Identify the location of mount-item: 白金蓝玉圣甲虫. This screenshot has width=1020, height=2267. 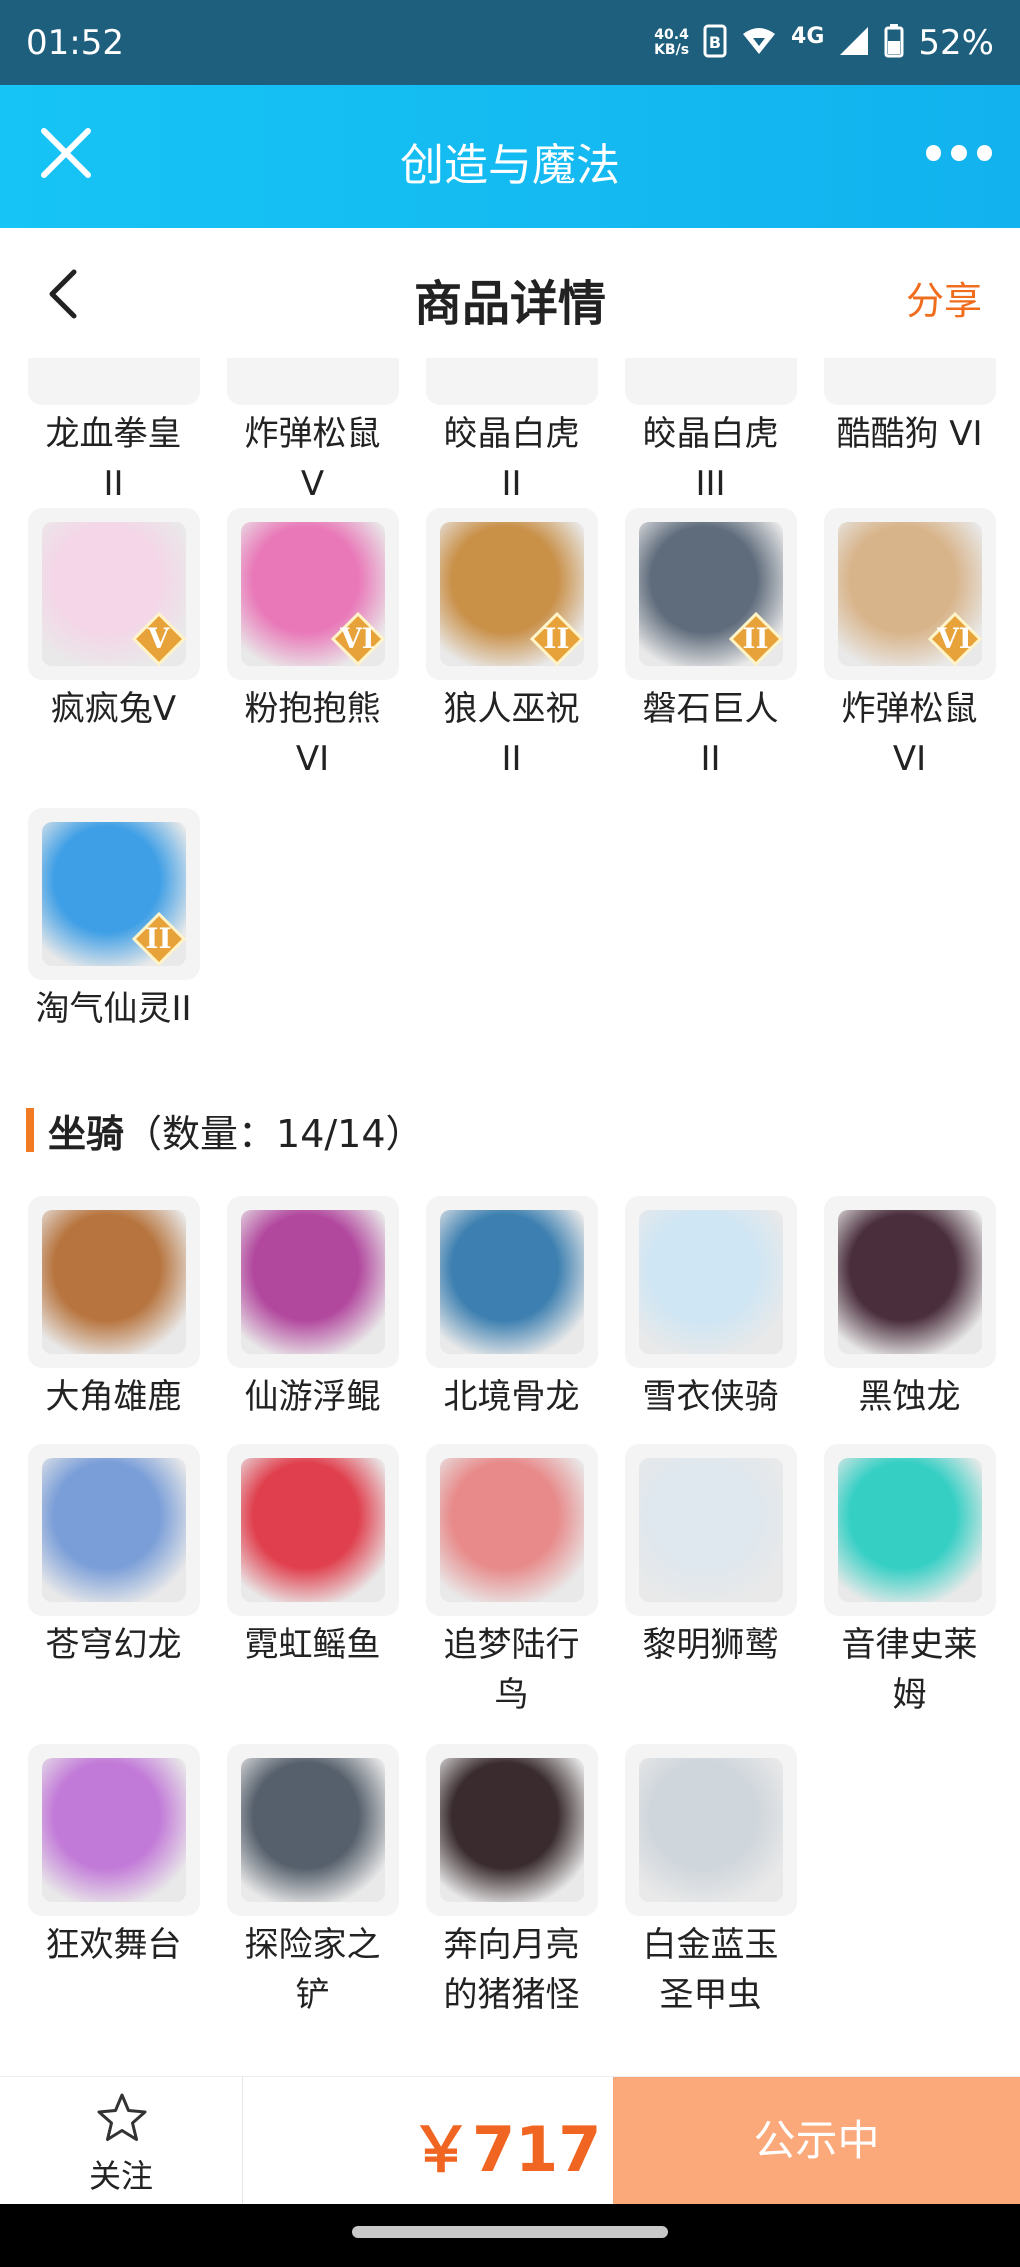
(710, 1882).